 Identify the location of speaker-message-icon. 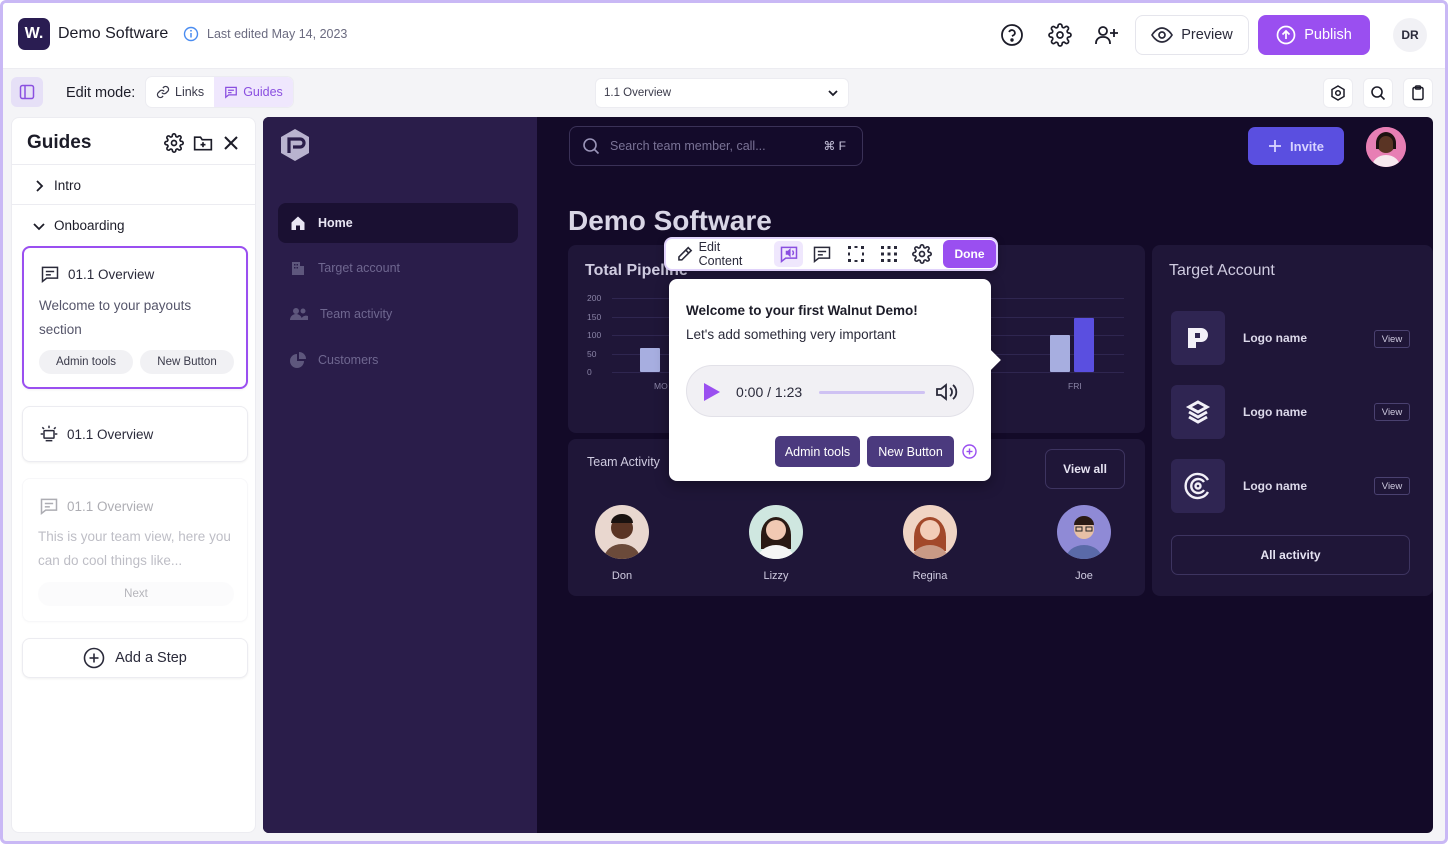
(788, 255).